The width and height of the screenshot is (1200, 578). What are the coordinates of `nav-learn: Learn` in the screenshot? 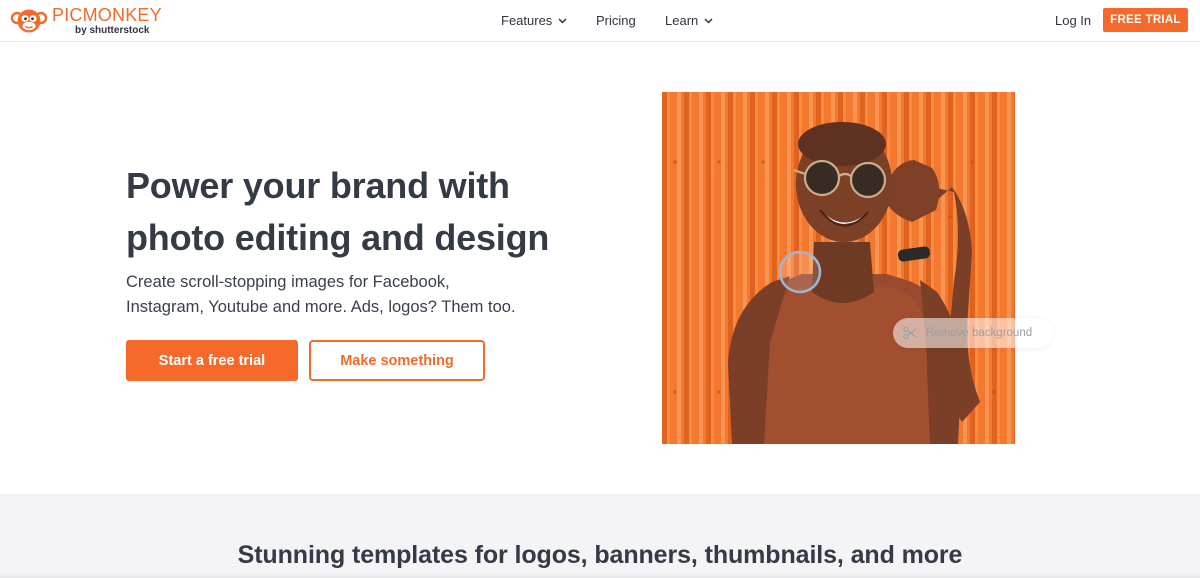 It's located at (689, 20).